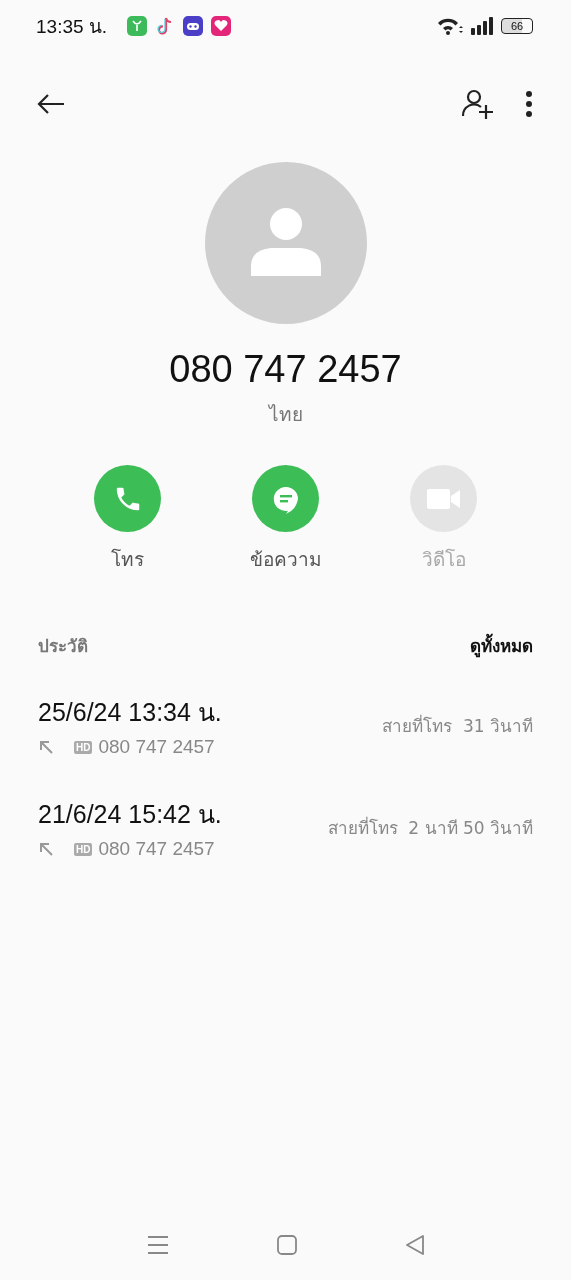 This screenshot has height=1280, width=571. I want to click on call-duration: สายที่โทร 31 วินาที, so click(457, 725).